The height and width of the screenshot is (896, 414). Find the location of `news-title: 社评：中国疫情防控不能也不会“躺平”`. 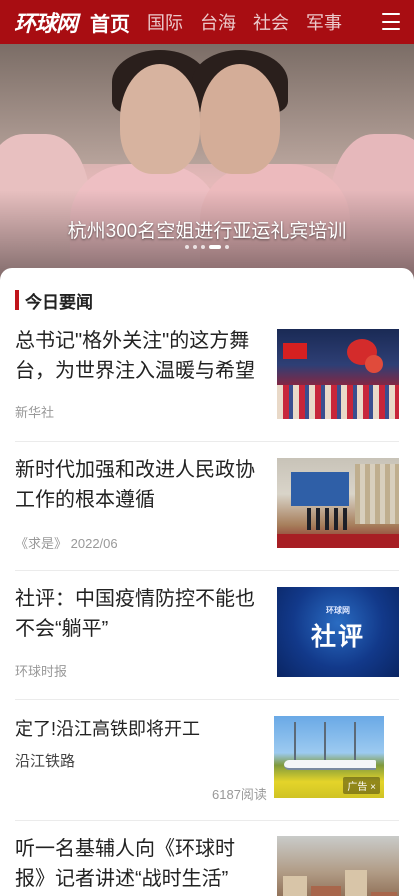

news-title: 社评：中国疫情防控不能也不会“躺平” is located at coordinates (139, 614).